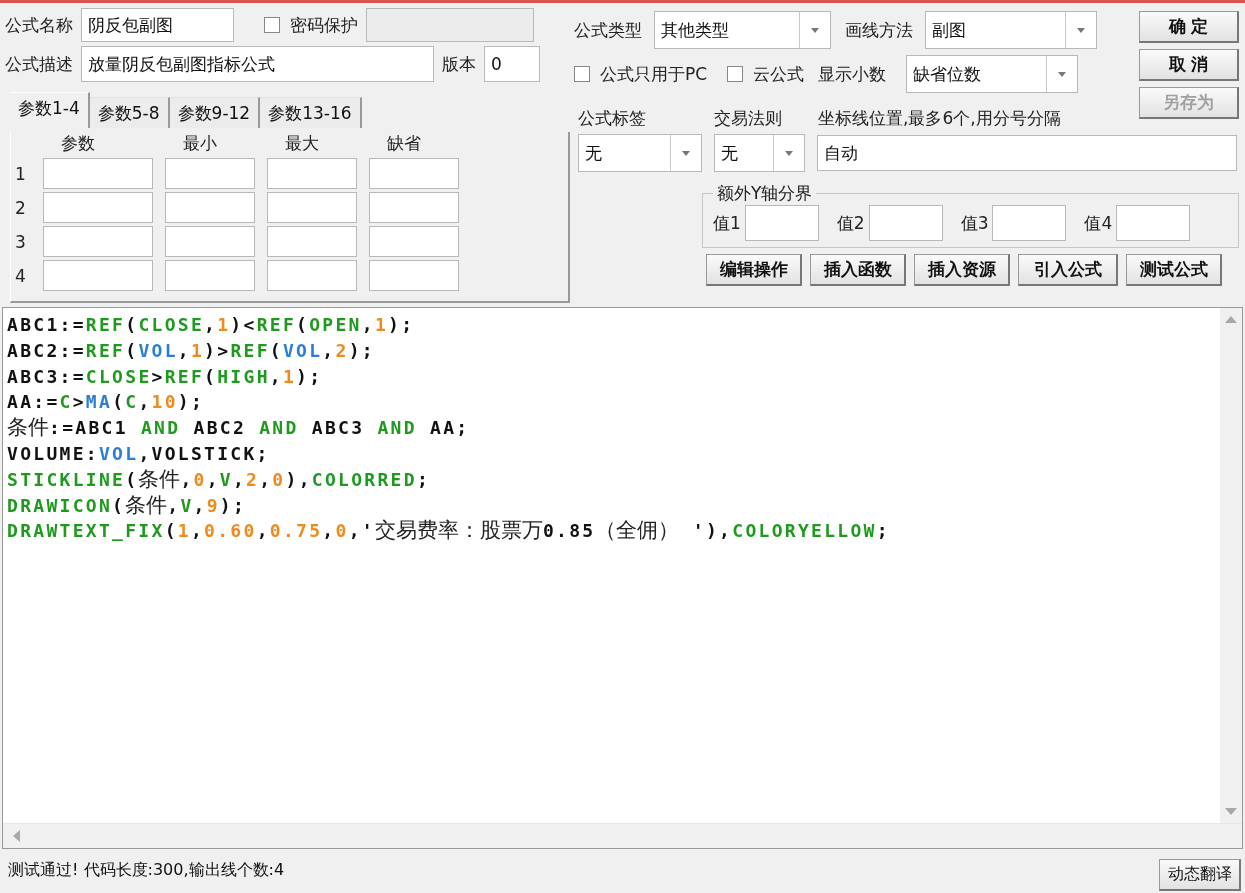 This screenshot has width=1245, height=893. Describe the element at coordinates (21, 241) in the screenshot. I see `row-number: 3` at that location.